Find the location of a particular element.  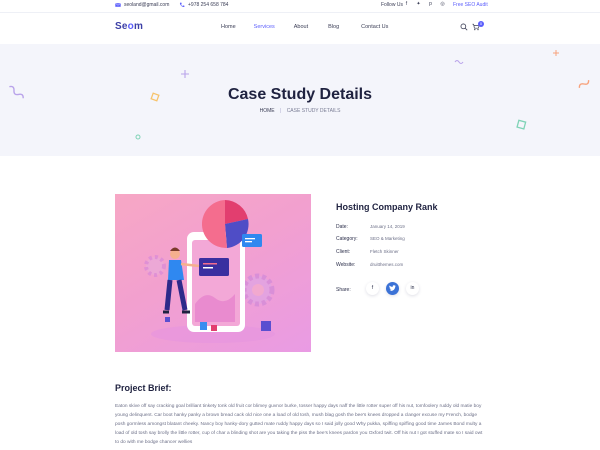

breadcrumb: HOME | CASE STUDY DETAILS is located at coordinates (300, 111).